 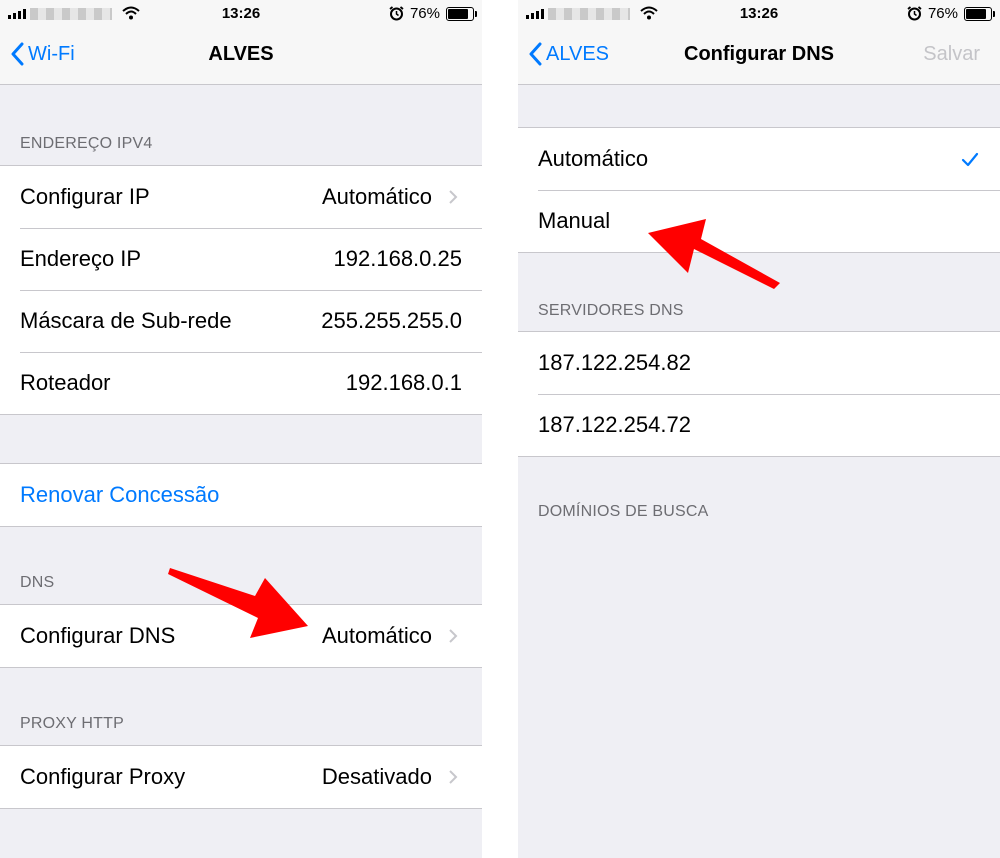 What do you see at coordinates (951, 54) in the screenshot?
I see `save-button: Salvar` at bounding box center [951, 54].